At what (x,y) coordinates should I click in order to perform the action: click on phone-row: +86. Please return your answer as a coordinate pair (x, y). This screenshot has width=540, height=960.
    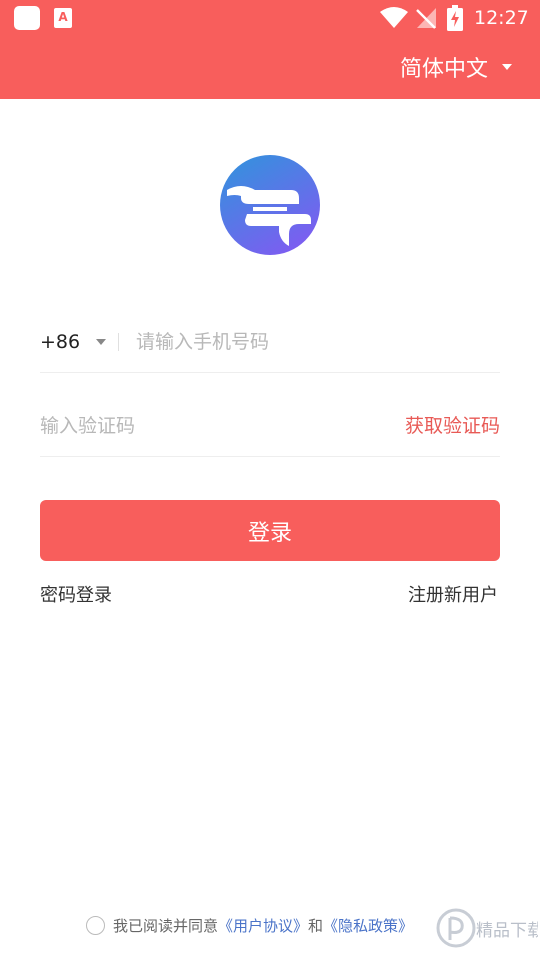
    Looking at the image, I should click on (270, 343).